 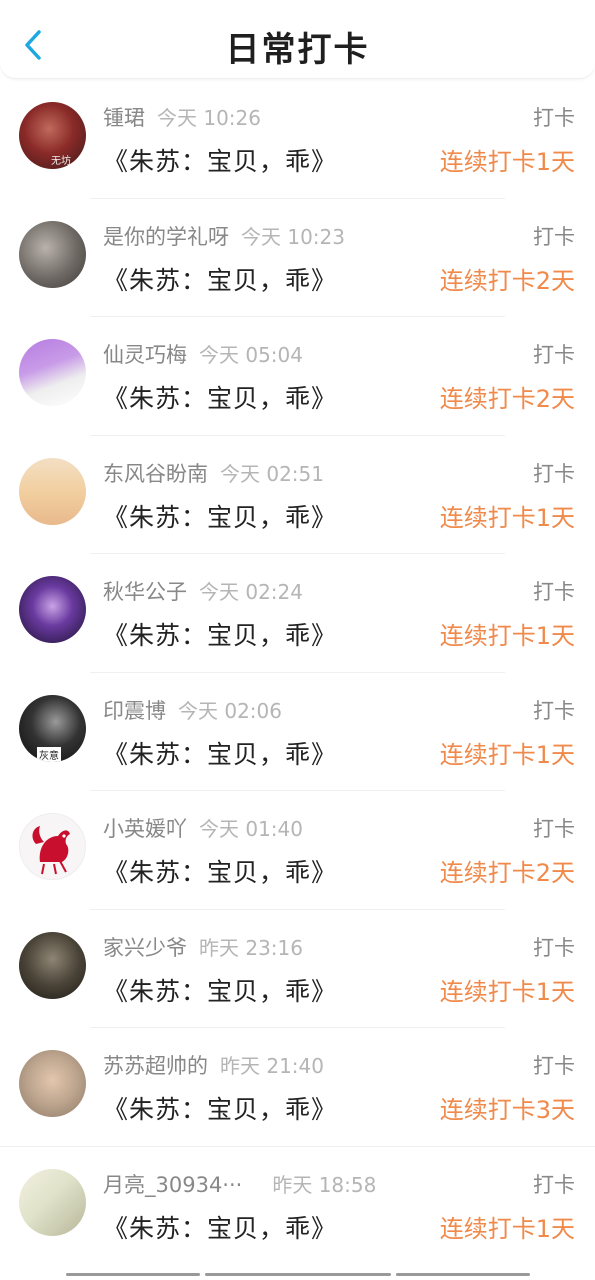 What do you see at coordinates (507, 1110) in the screenshot?
I see `streak-badge: 连续打卡3天` at bounding box center [507, 1110].